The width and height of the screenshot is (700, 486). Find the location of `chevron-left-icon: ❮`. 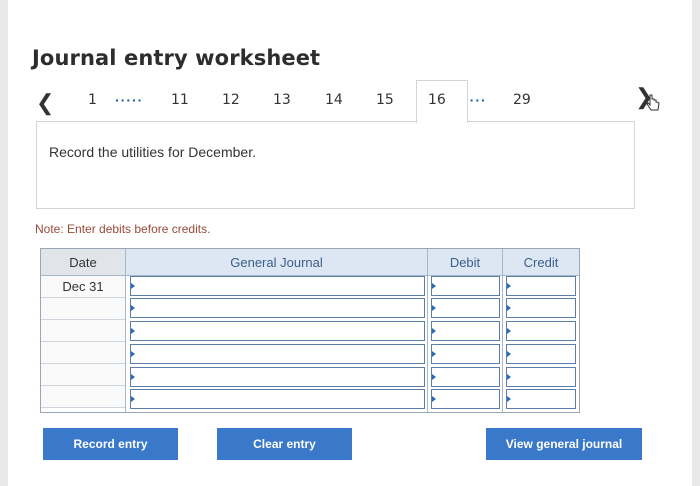

chevron-left-icon: ❮ is located at coordinates (45, 103).